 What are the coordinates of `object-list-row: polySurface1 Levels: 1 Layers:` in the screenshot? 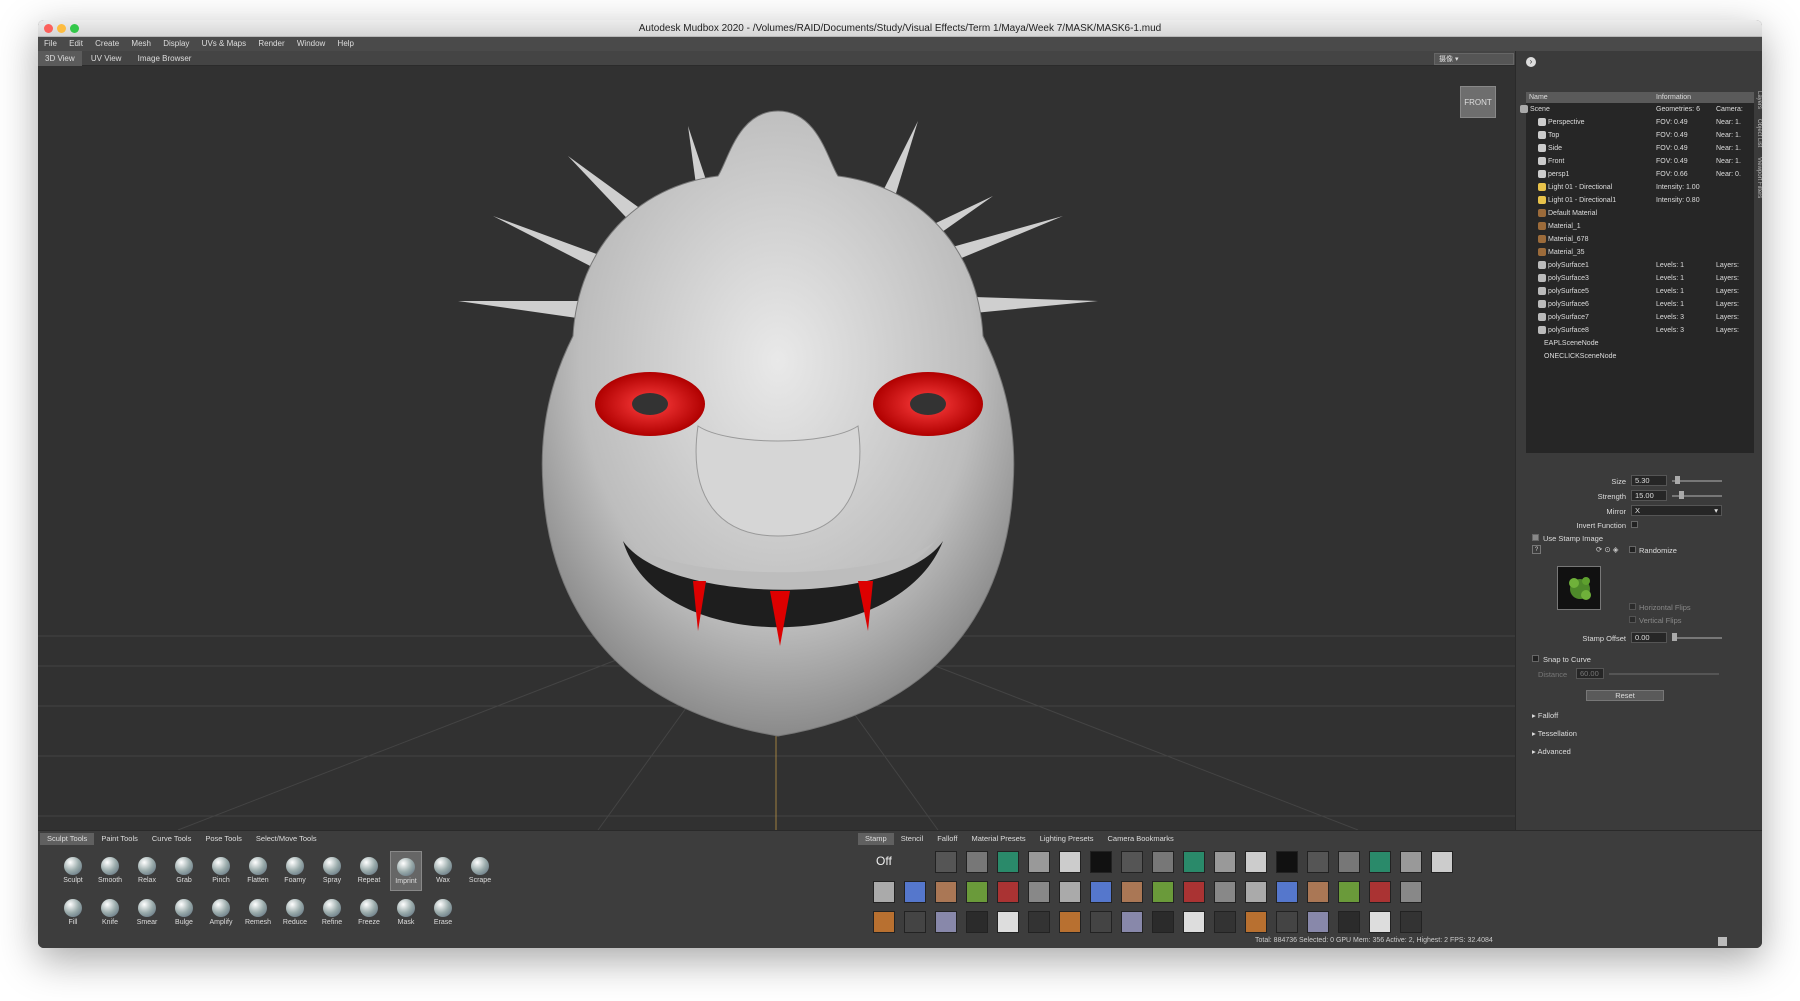 It's located at (1640, 265).